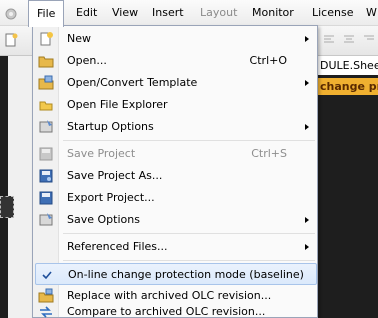  I want to click on menu-item-open-file-explorer: Open File Explorer, so click(176, 105).